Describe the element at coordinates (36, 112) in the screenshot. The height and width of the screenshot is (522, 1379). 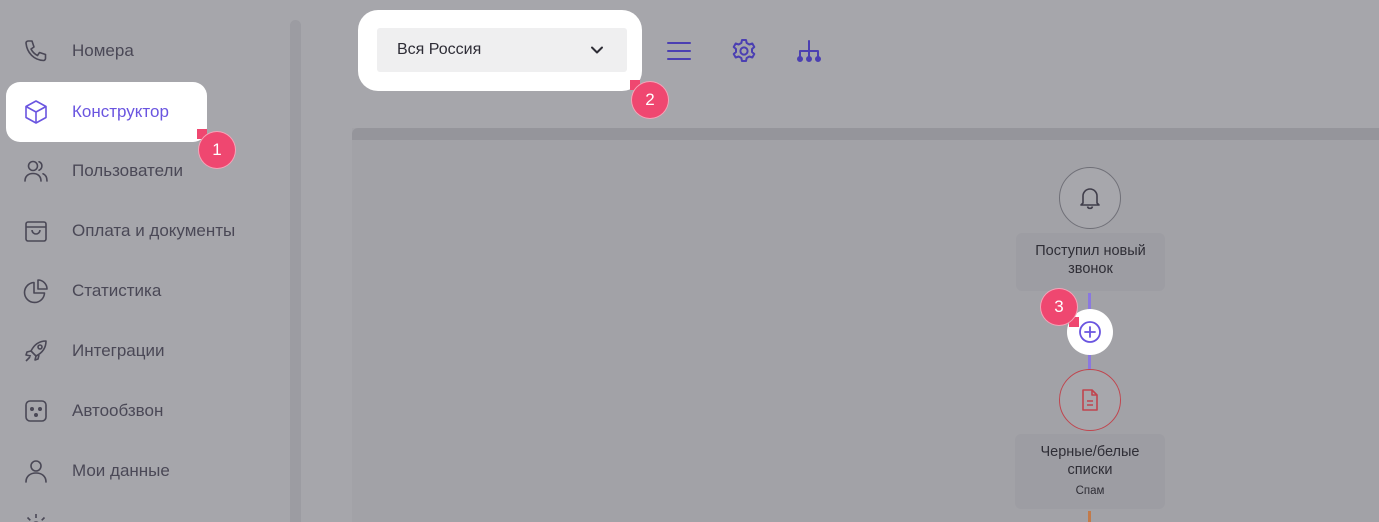
I see `cube-icon` at that location.